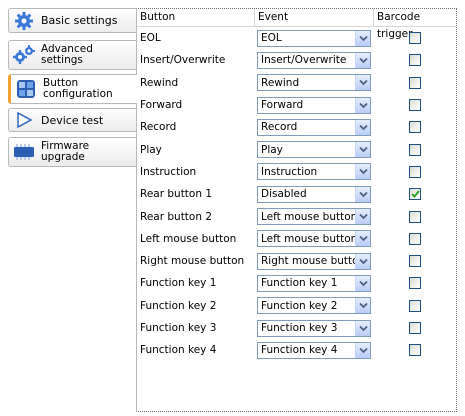 This screenshot has height=416, width=465. I want to click on button-name: Function key 1, so click(178, 283).